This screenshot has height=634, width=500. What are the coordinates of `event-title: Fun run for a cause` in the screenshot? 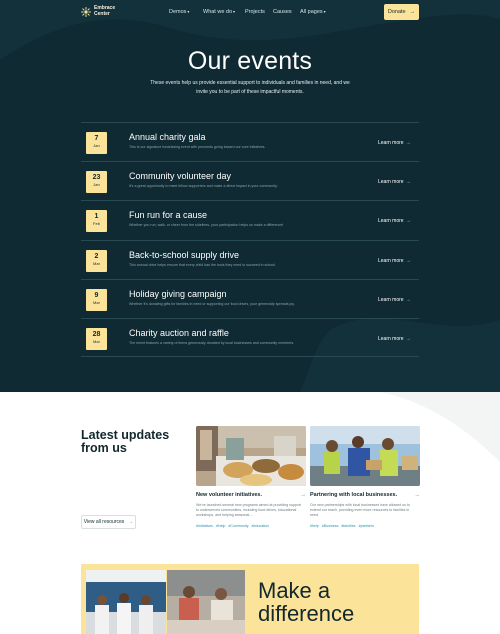 It's located at (168, 215).